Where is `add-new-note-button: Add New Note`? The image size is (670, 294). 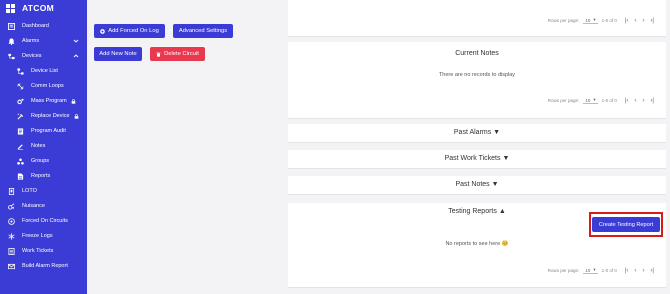 add-new-note-button: Add New Note is located at coordinates (118, 54).